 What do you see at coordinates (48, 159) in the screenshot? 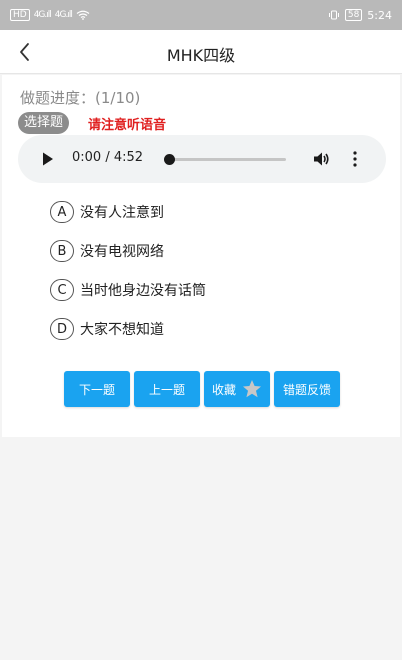
I see `play-icon` at bounding box center [48, 159].